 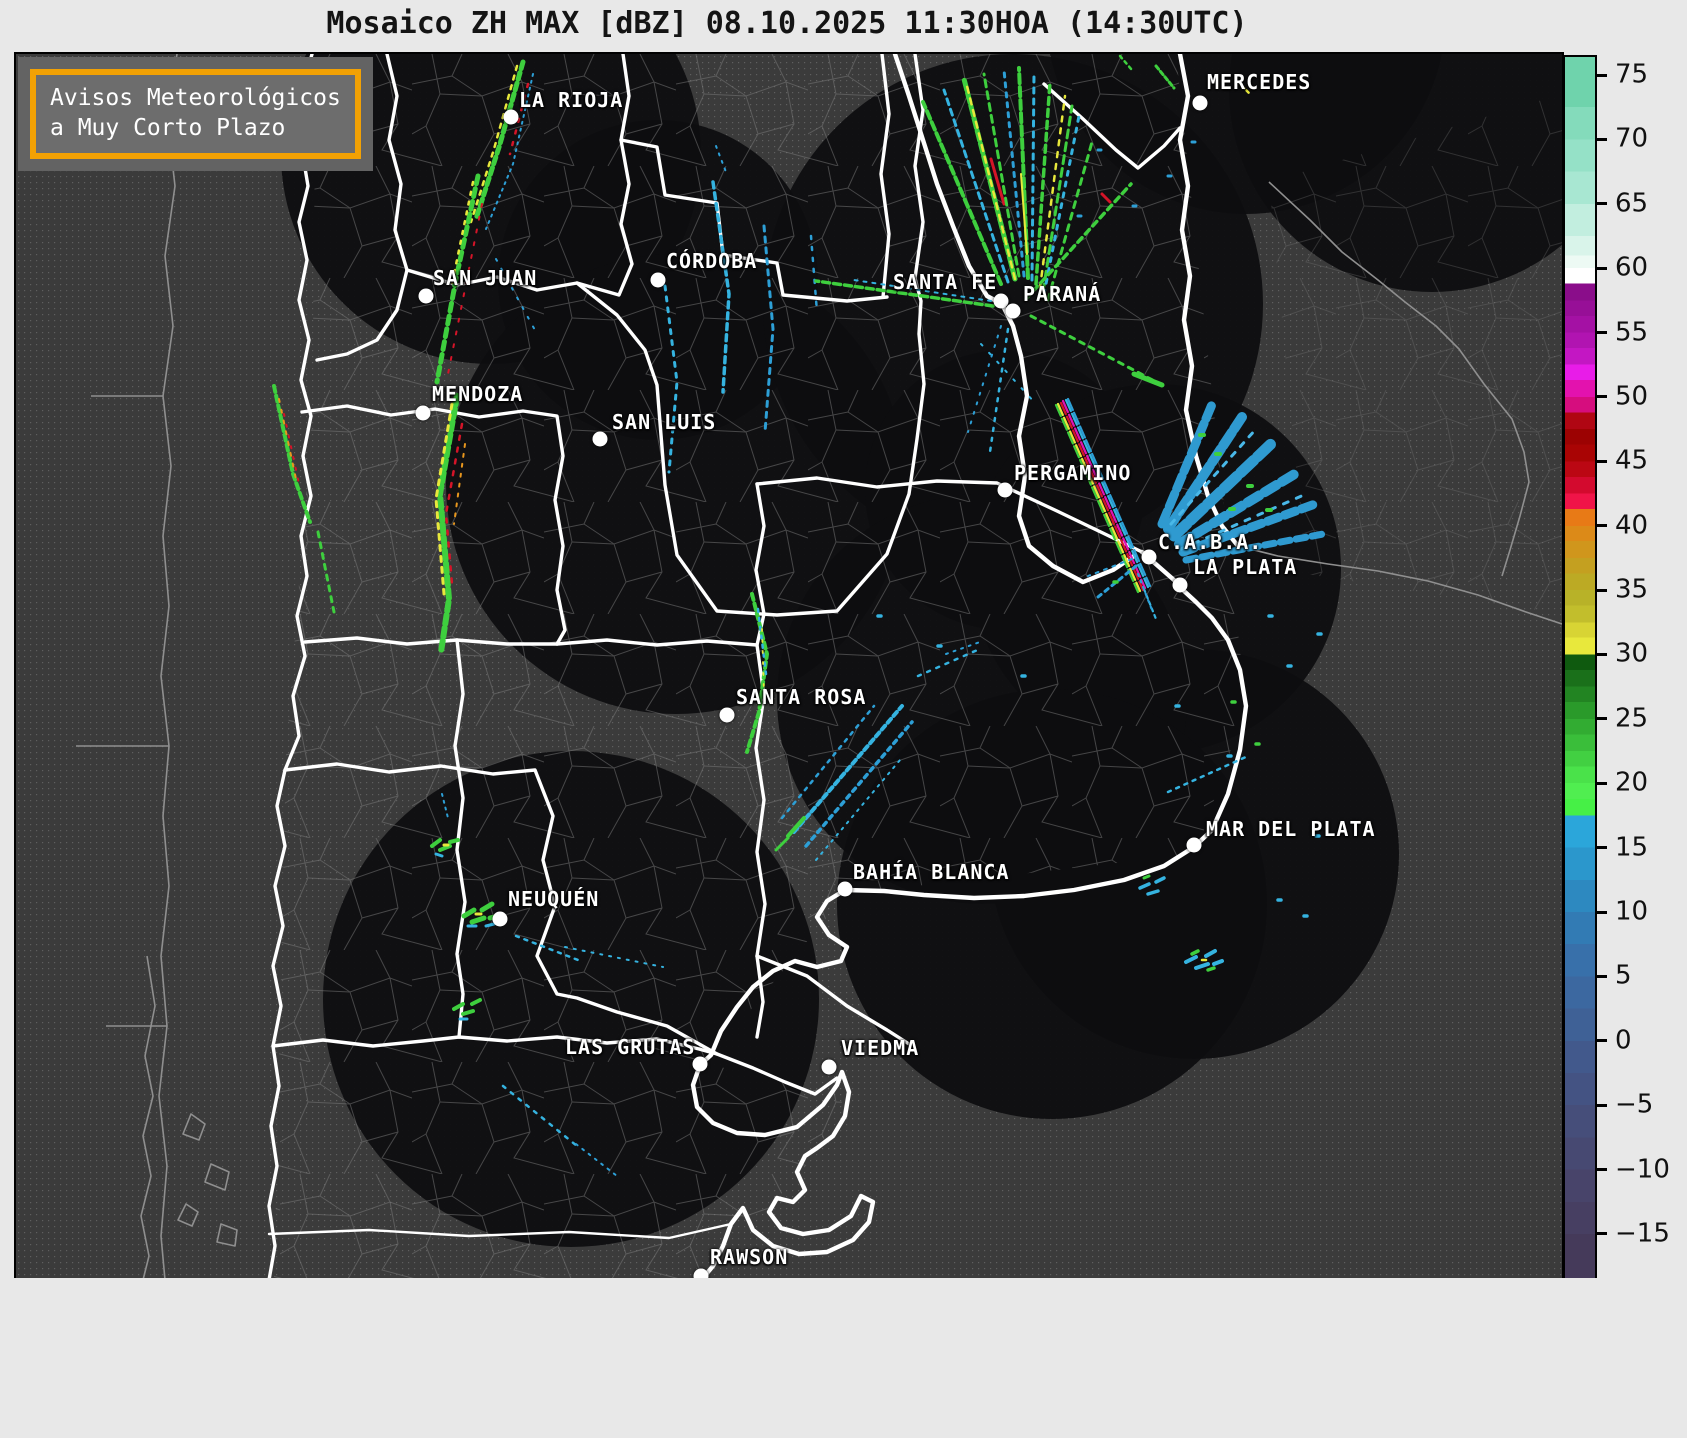 What do you see at coordinates (1602, 1105) in the screenshot?
I see `colorbar-tick--5` at bounding box center [1602, 1105].